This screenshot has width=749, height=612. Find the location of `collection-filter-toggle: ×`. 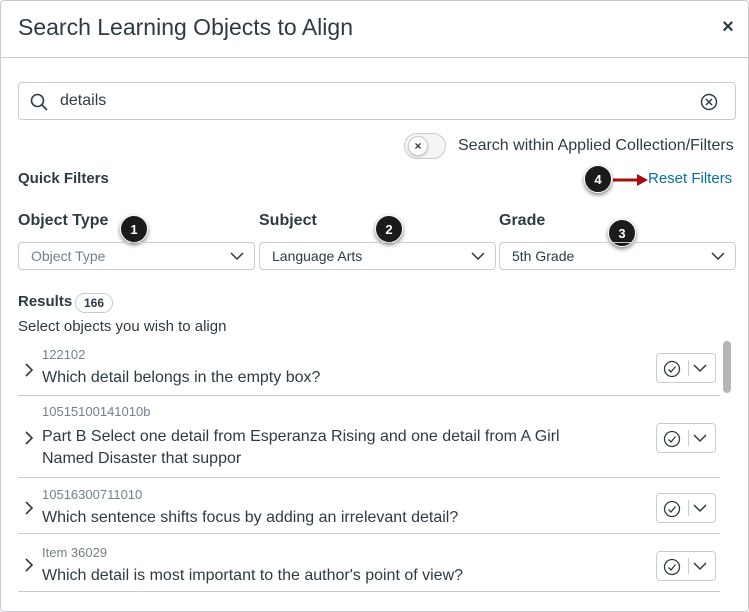

collection-filter-toggle: × is located at coordinates (425, 146).